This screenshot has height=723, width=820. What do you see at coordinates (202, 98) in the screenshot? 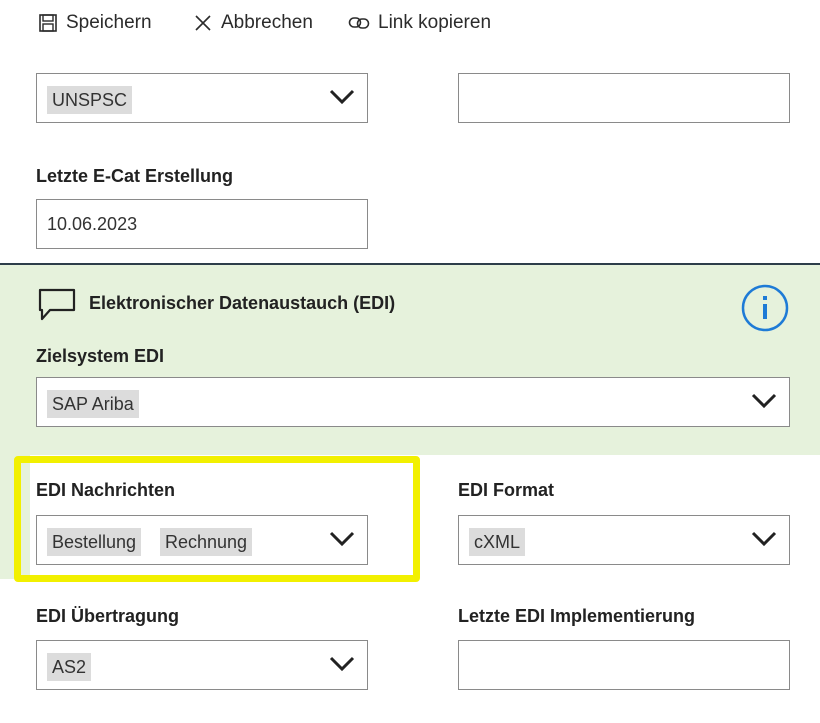
I see `classification-select: UNSPSC` at bounding box center [202, 98].